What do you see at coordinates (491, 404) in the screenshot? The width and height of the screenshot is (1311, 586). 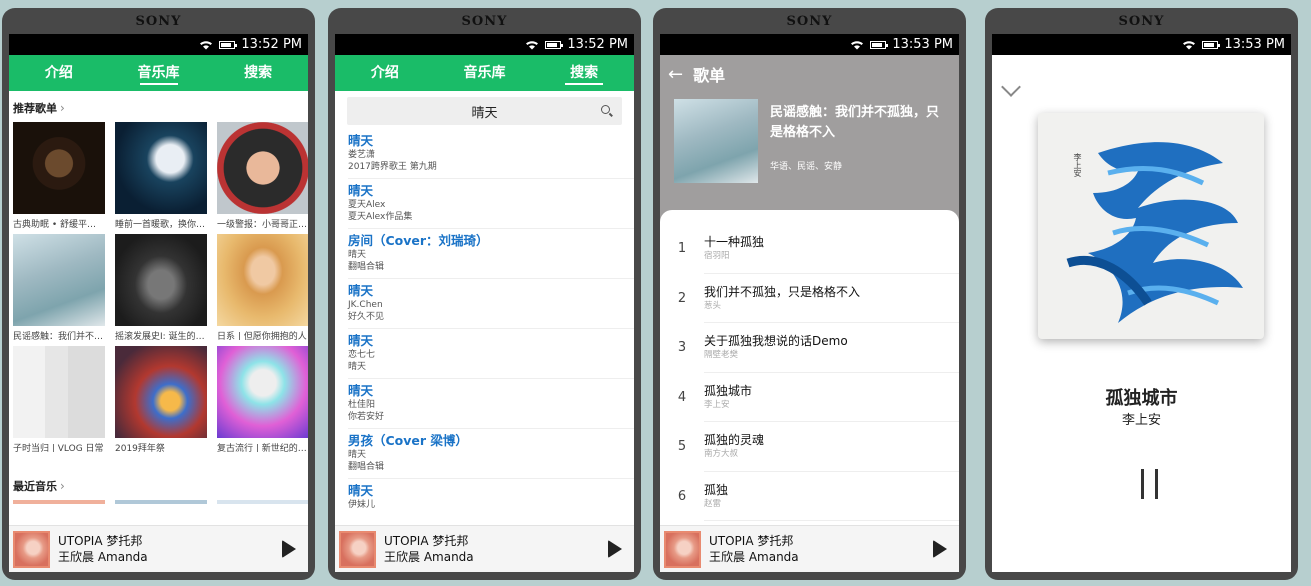 I see `search-result: 晴天 杜佳阳 你若安好` at bounding box center [491, 404].